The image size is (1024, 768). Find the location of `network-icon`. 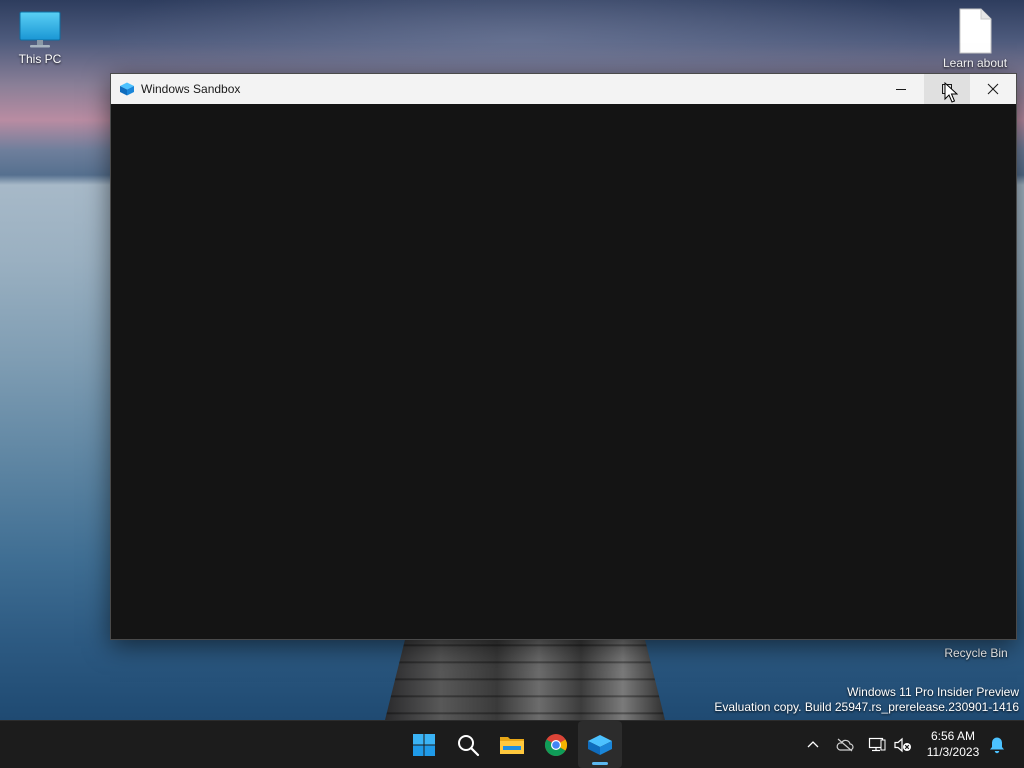

network-icon is located at coordinates (877, 744).